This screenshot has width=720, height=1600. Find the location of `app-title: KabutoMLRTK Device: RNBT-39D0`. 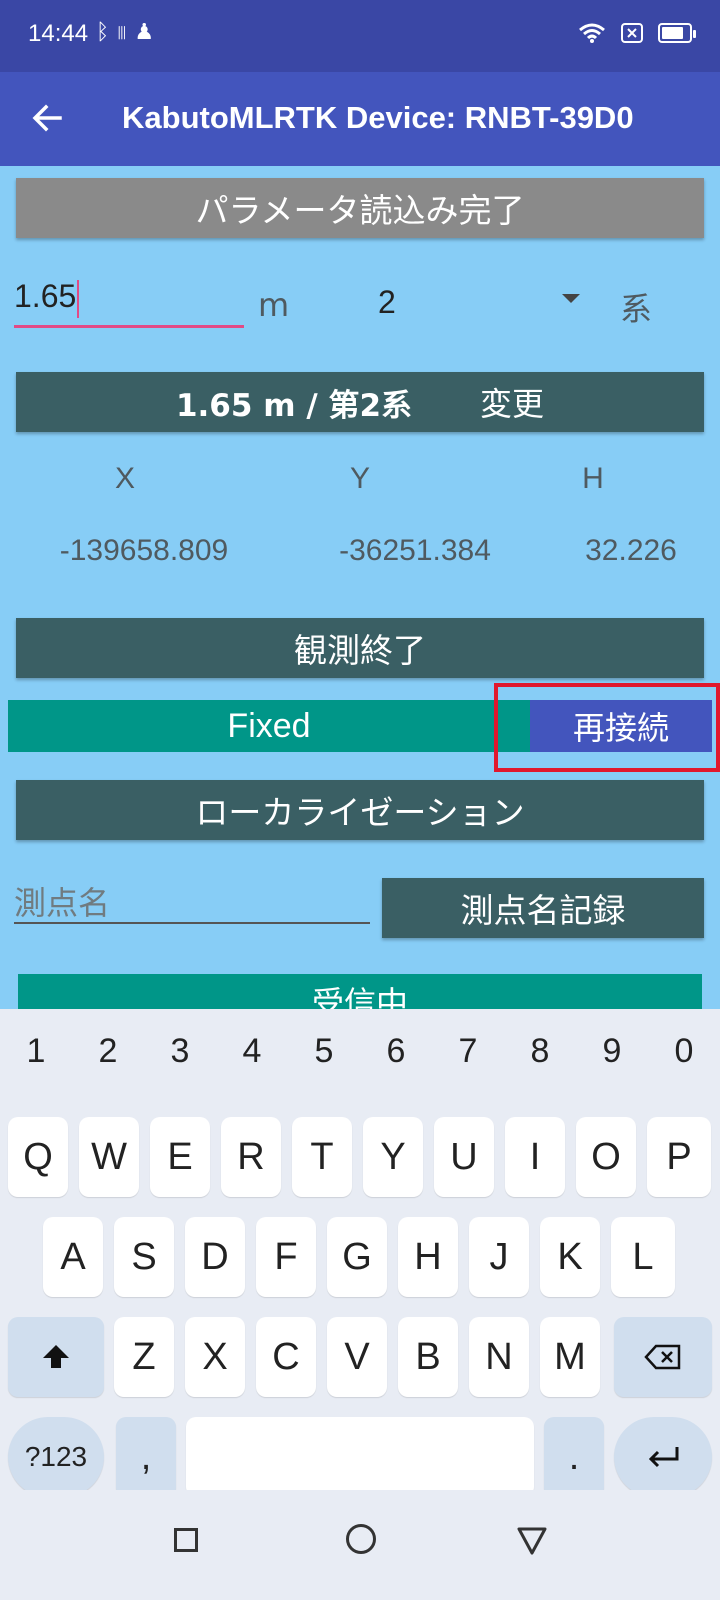

app-title: KabutoMLRTK Device: RNBT-39D0 is located at coordinates (378, 117).